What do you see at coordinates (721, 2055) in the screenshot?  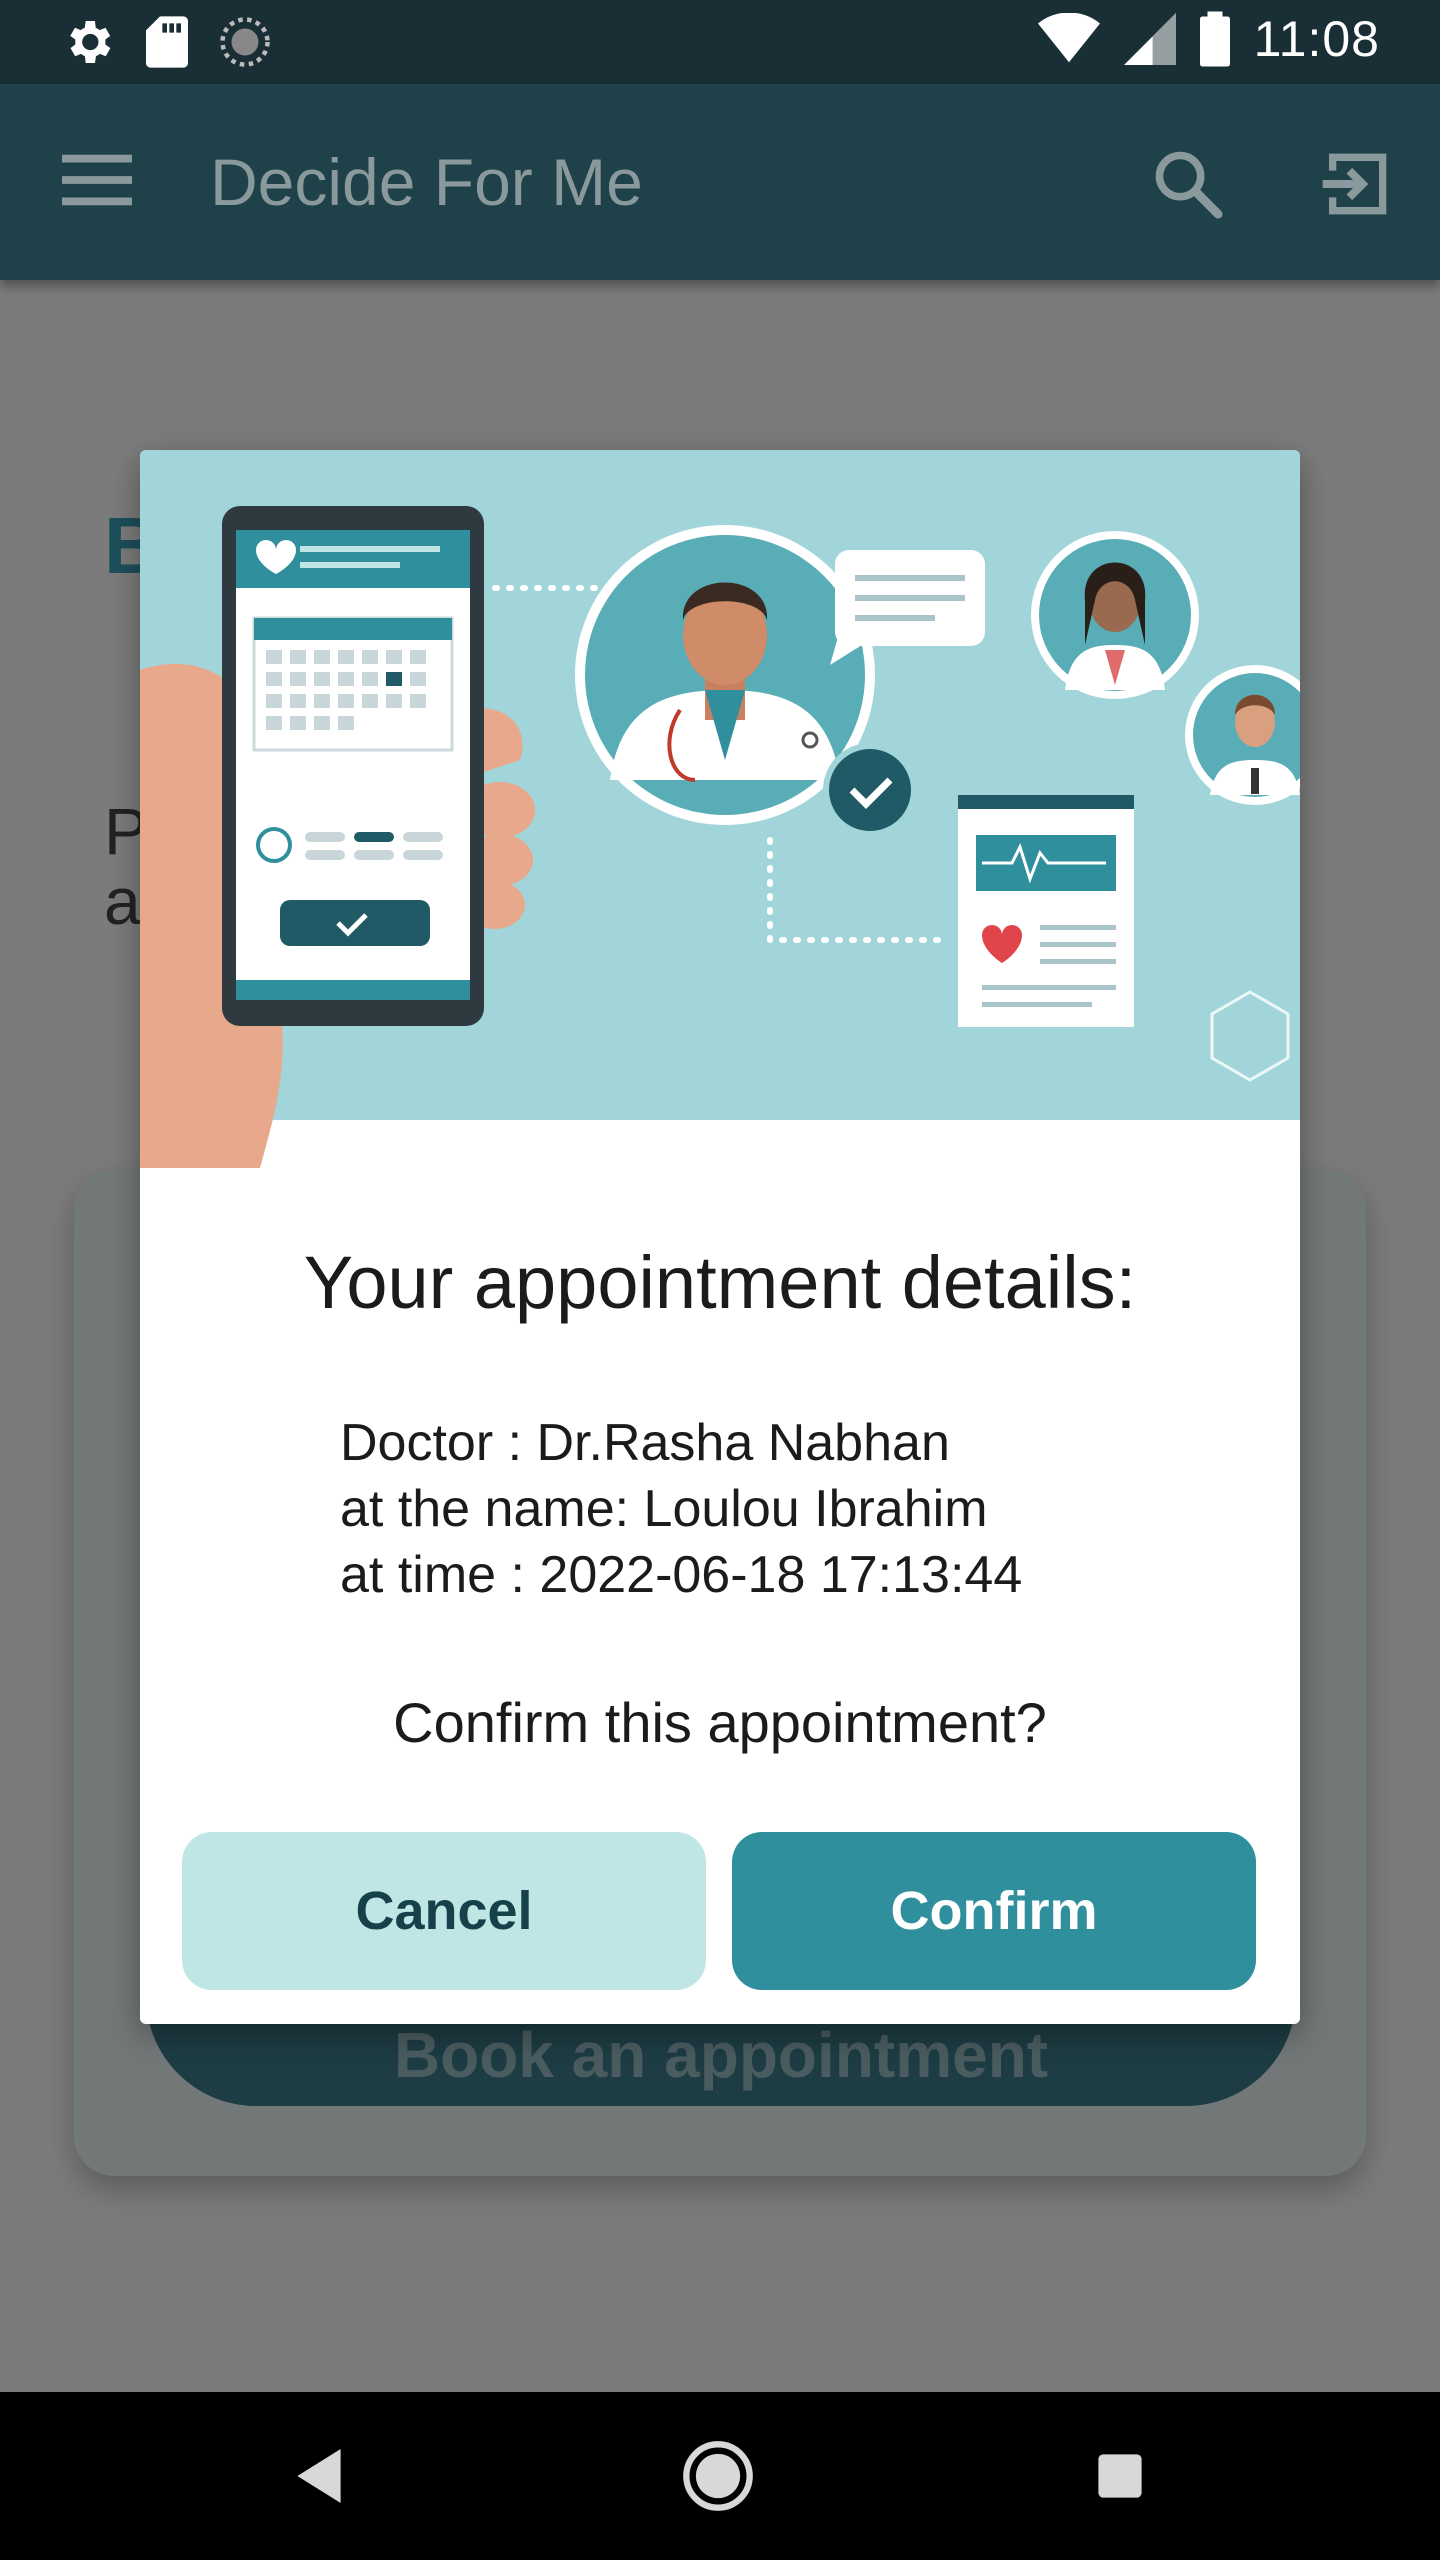 I see `book-appointment-label: Book an appointment` at bounding box center [721, 2055].